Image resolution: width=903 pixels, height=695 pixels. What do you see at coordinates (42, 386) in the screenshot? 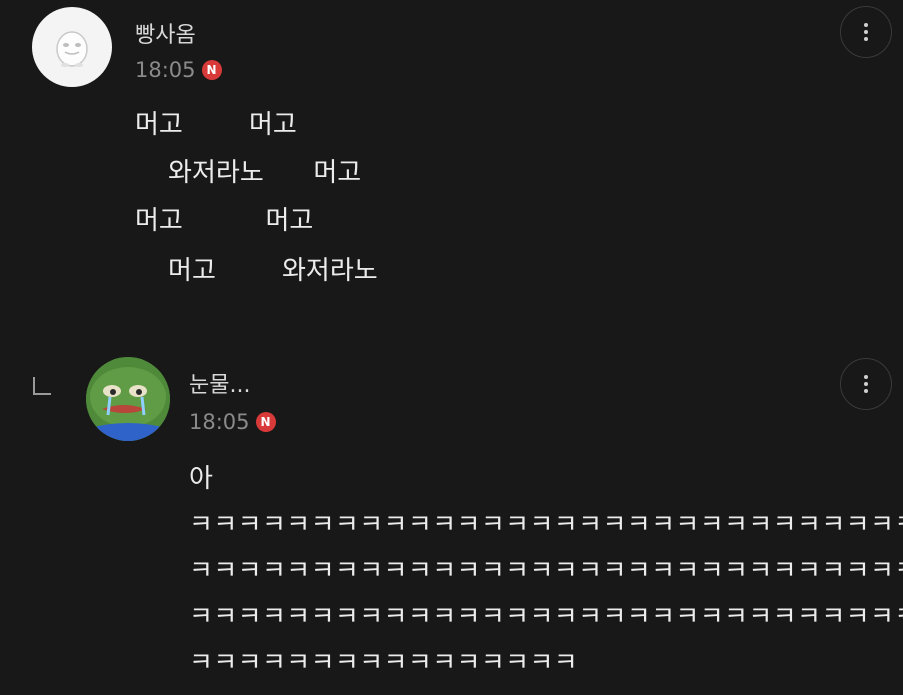
I see `reply-indent-icon` at bounding box center [42, 386].